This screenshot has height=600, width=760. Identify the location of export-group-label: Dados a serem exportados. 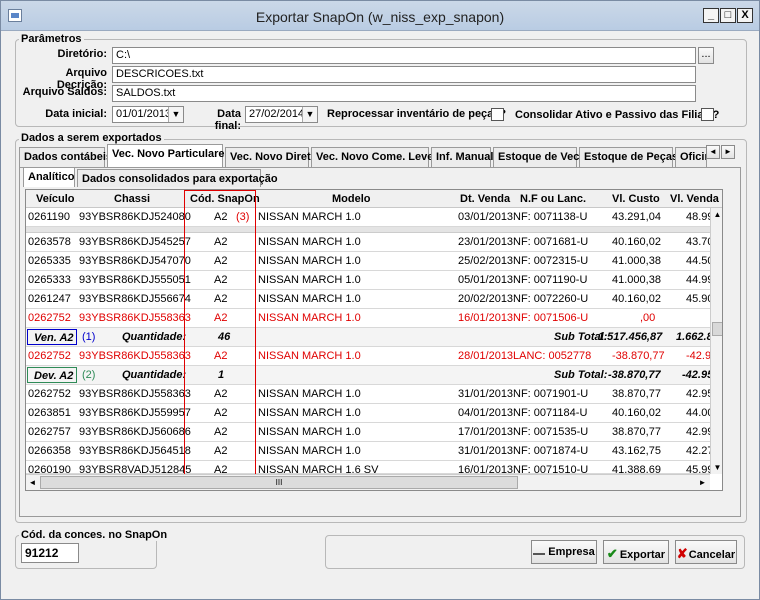
(91, 138).